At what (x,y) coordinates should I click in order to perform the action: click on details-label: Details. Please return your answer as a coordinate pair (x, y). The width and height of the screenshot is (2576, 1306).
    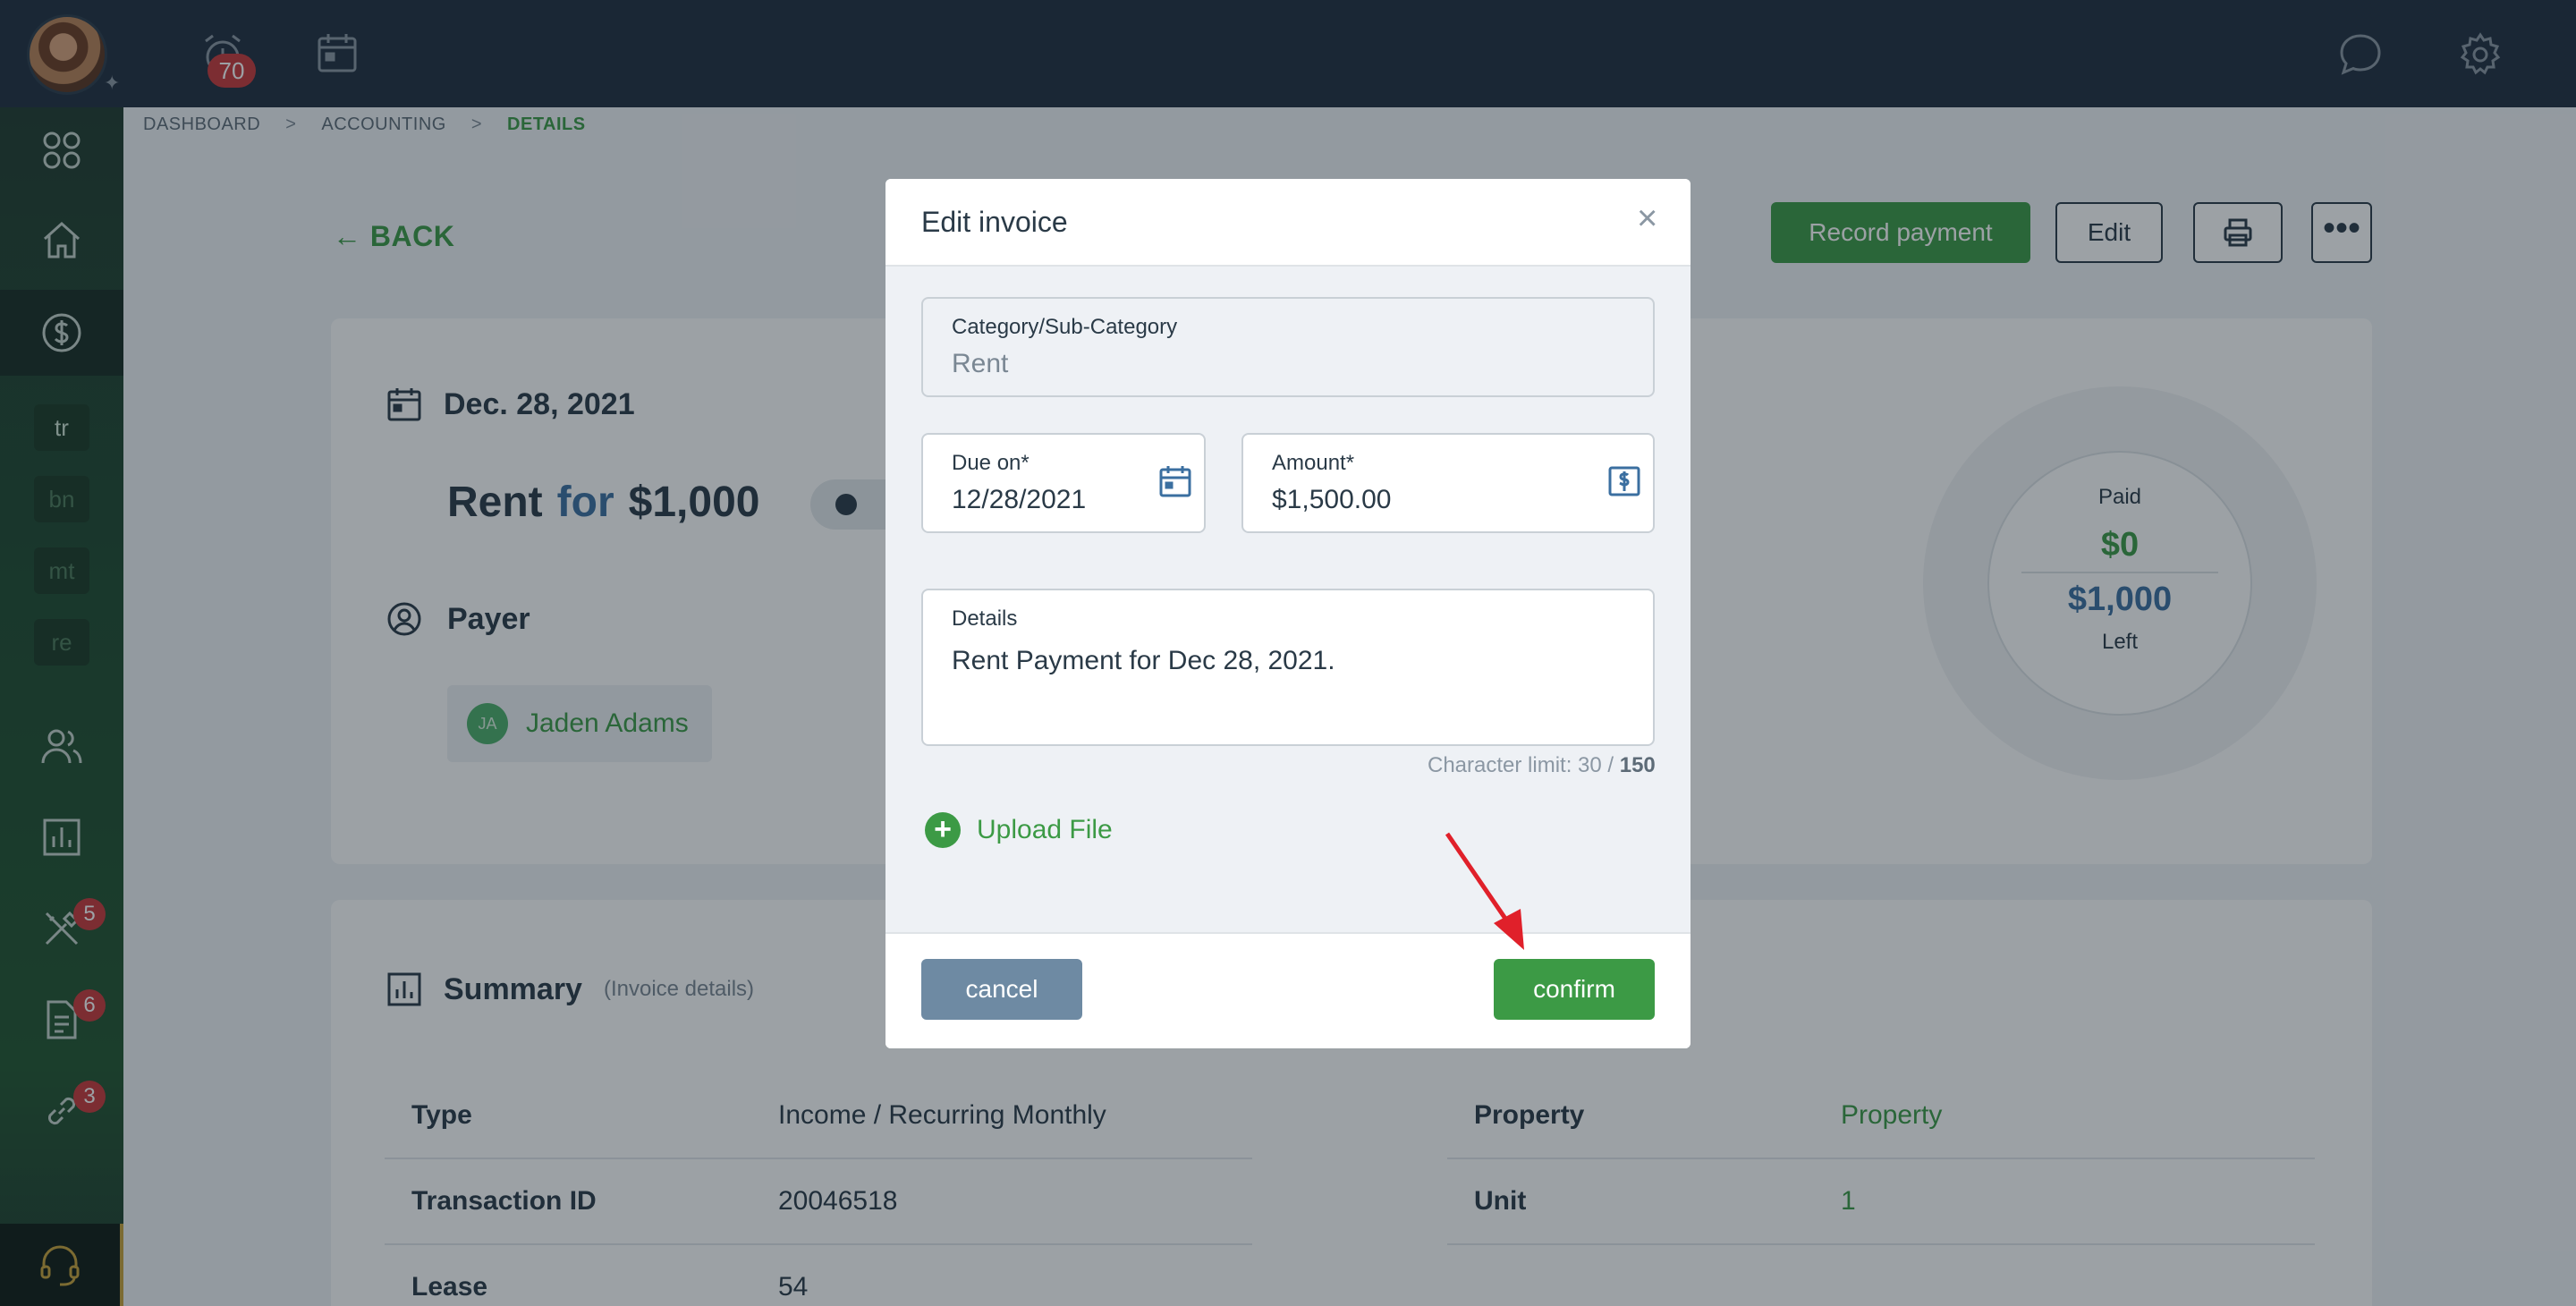
    Looking at the image, I should click on (985, 618).